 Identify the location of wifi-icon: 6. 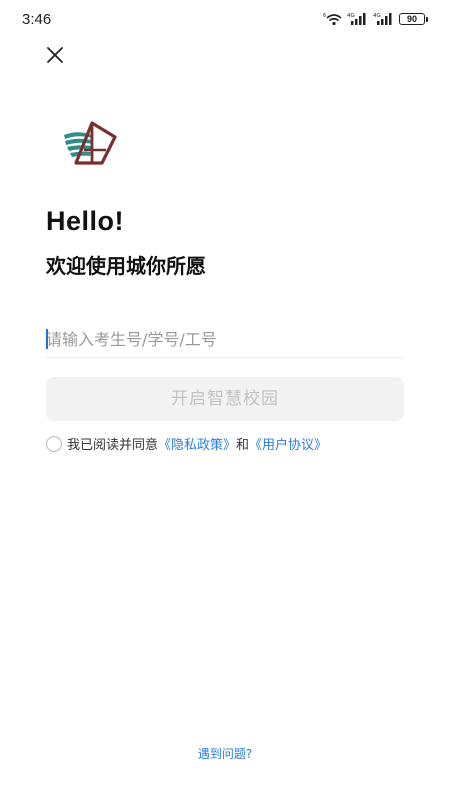
(333, 19).